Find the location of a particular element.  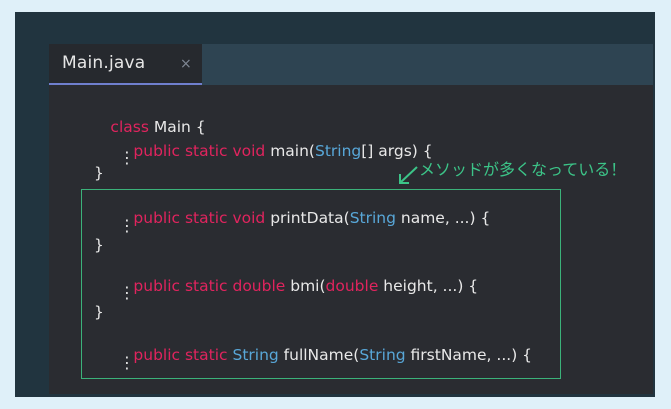

arrow-icon is located at coordinates (408, 175).